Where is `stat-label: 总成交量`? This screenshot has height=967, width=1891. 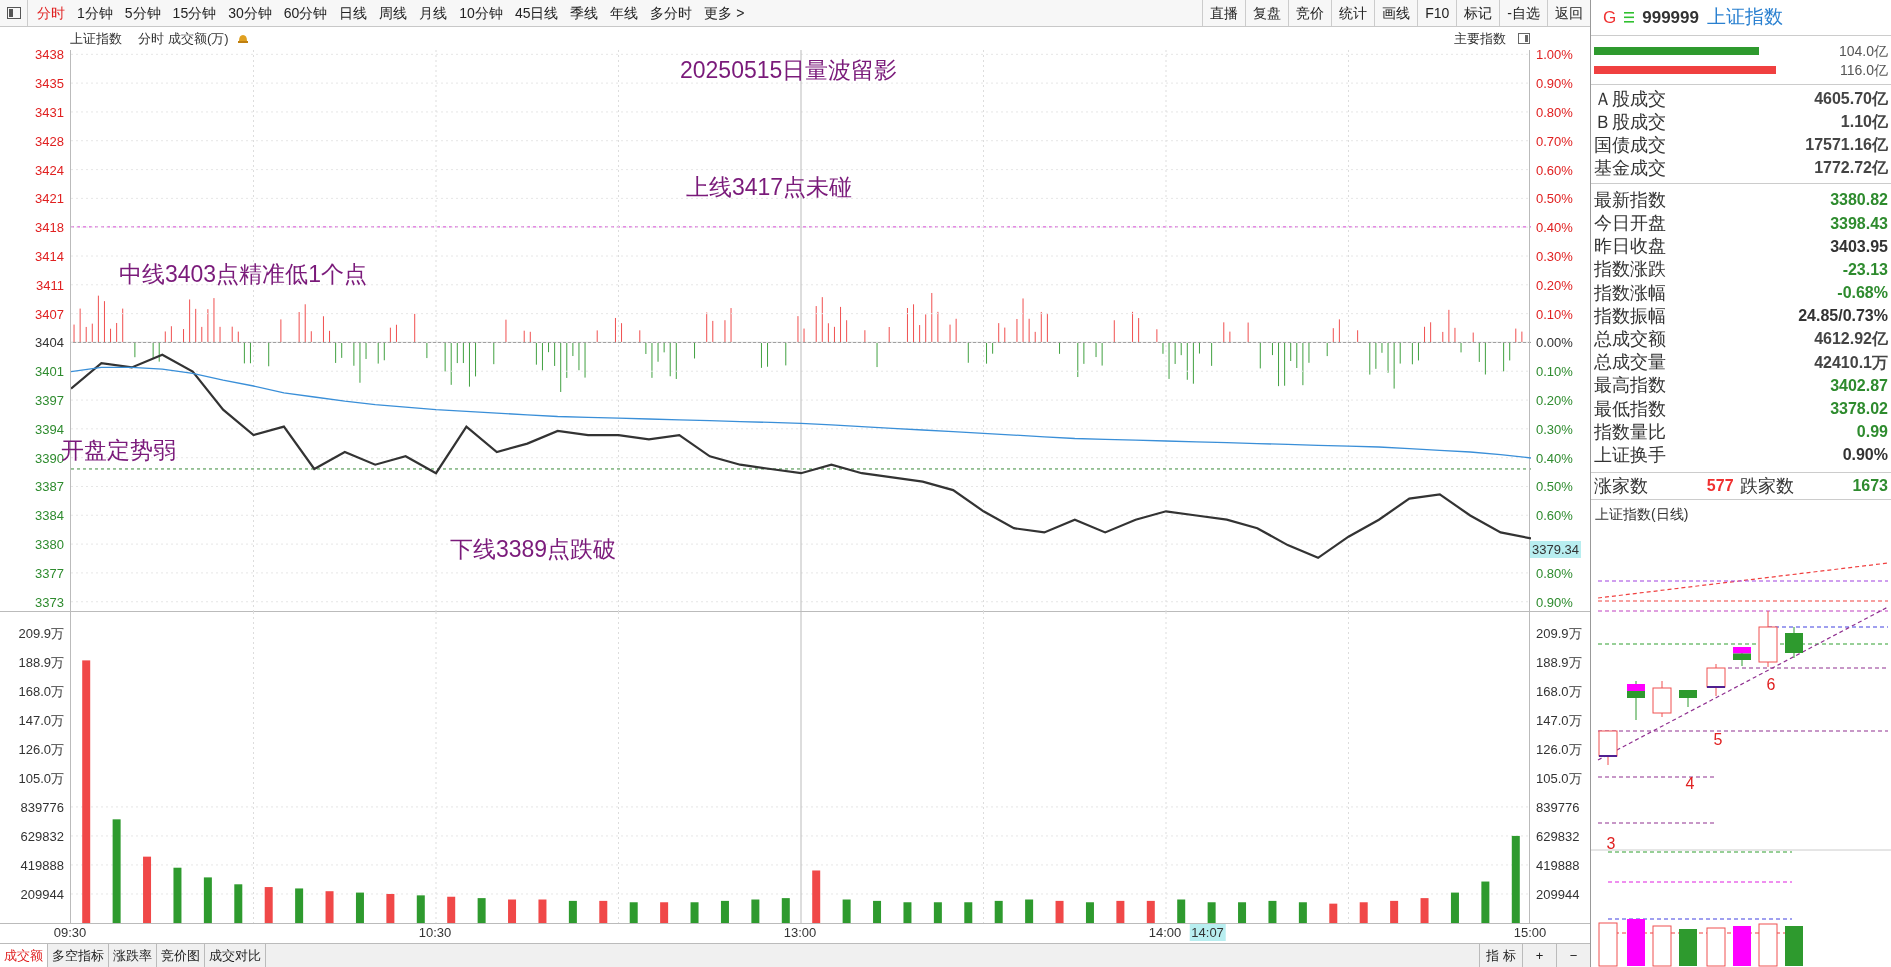 stat-label: 总成交量 is located at coordinates (1630, 363).